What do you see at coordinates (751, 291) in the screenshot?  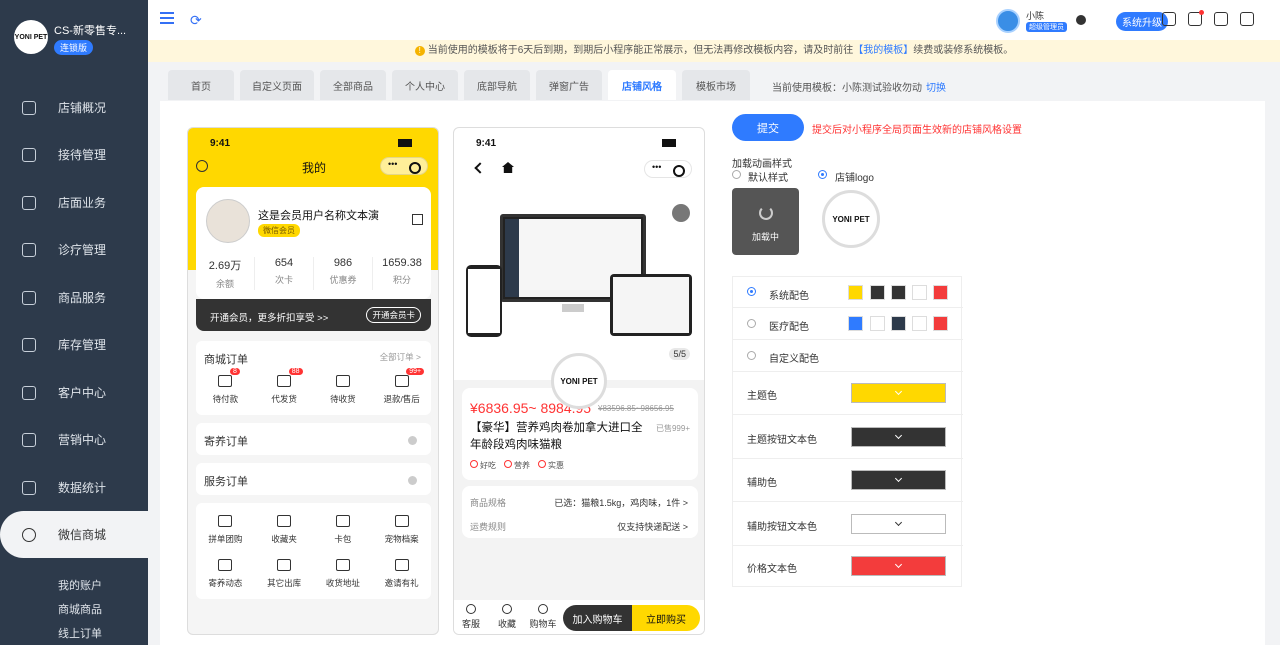 I see `radio-system-scheme` at bounding box center [751, 291].